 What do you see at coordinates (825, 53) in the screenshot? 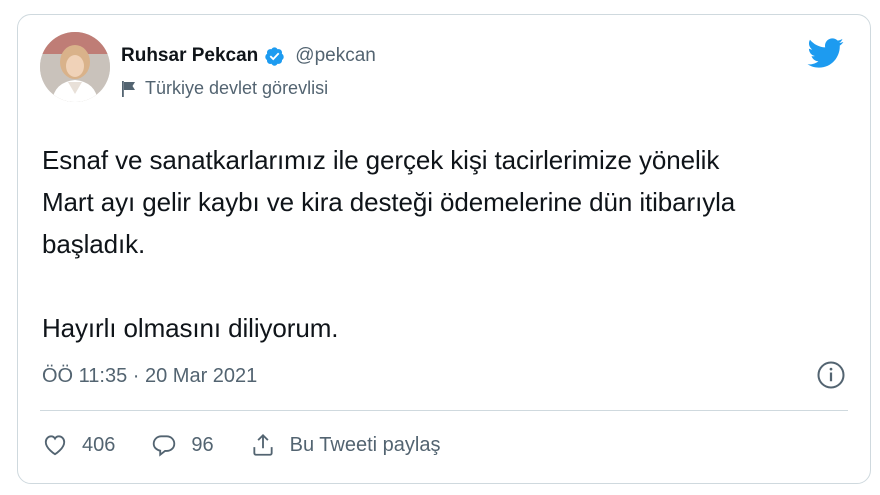
I see `twitter-bird-icon` at bounding box center [825, 53].